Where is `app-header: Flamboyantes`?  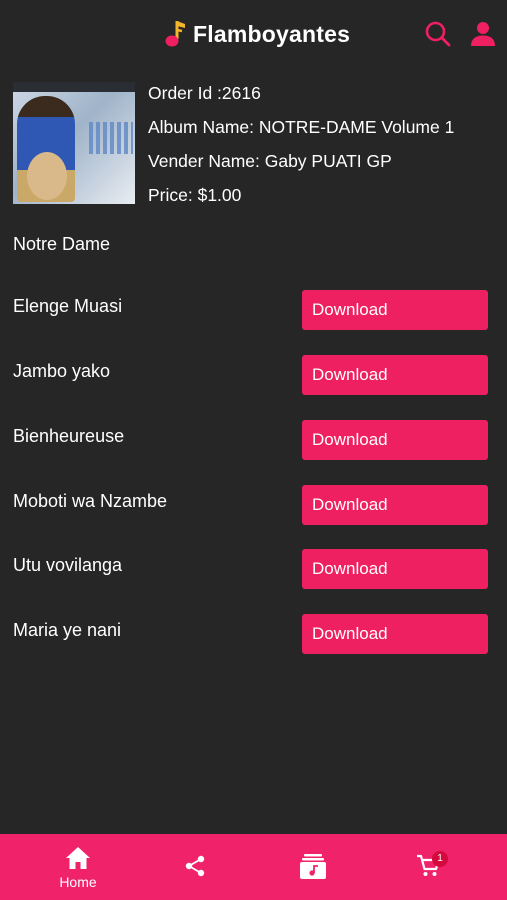
app-header: Flamboyantes is located at coordinates (253, 34).